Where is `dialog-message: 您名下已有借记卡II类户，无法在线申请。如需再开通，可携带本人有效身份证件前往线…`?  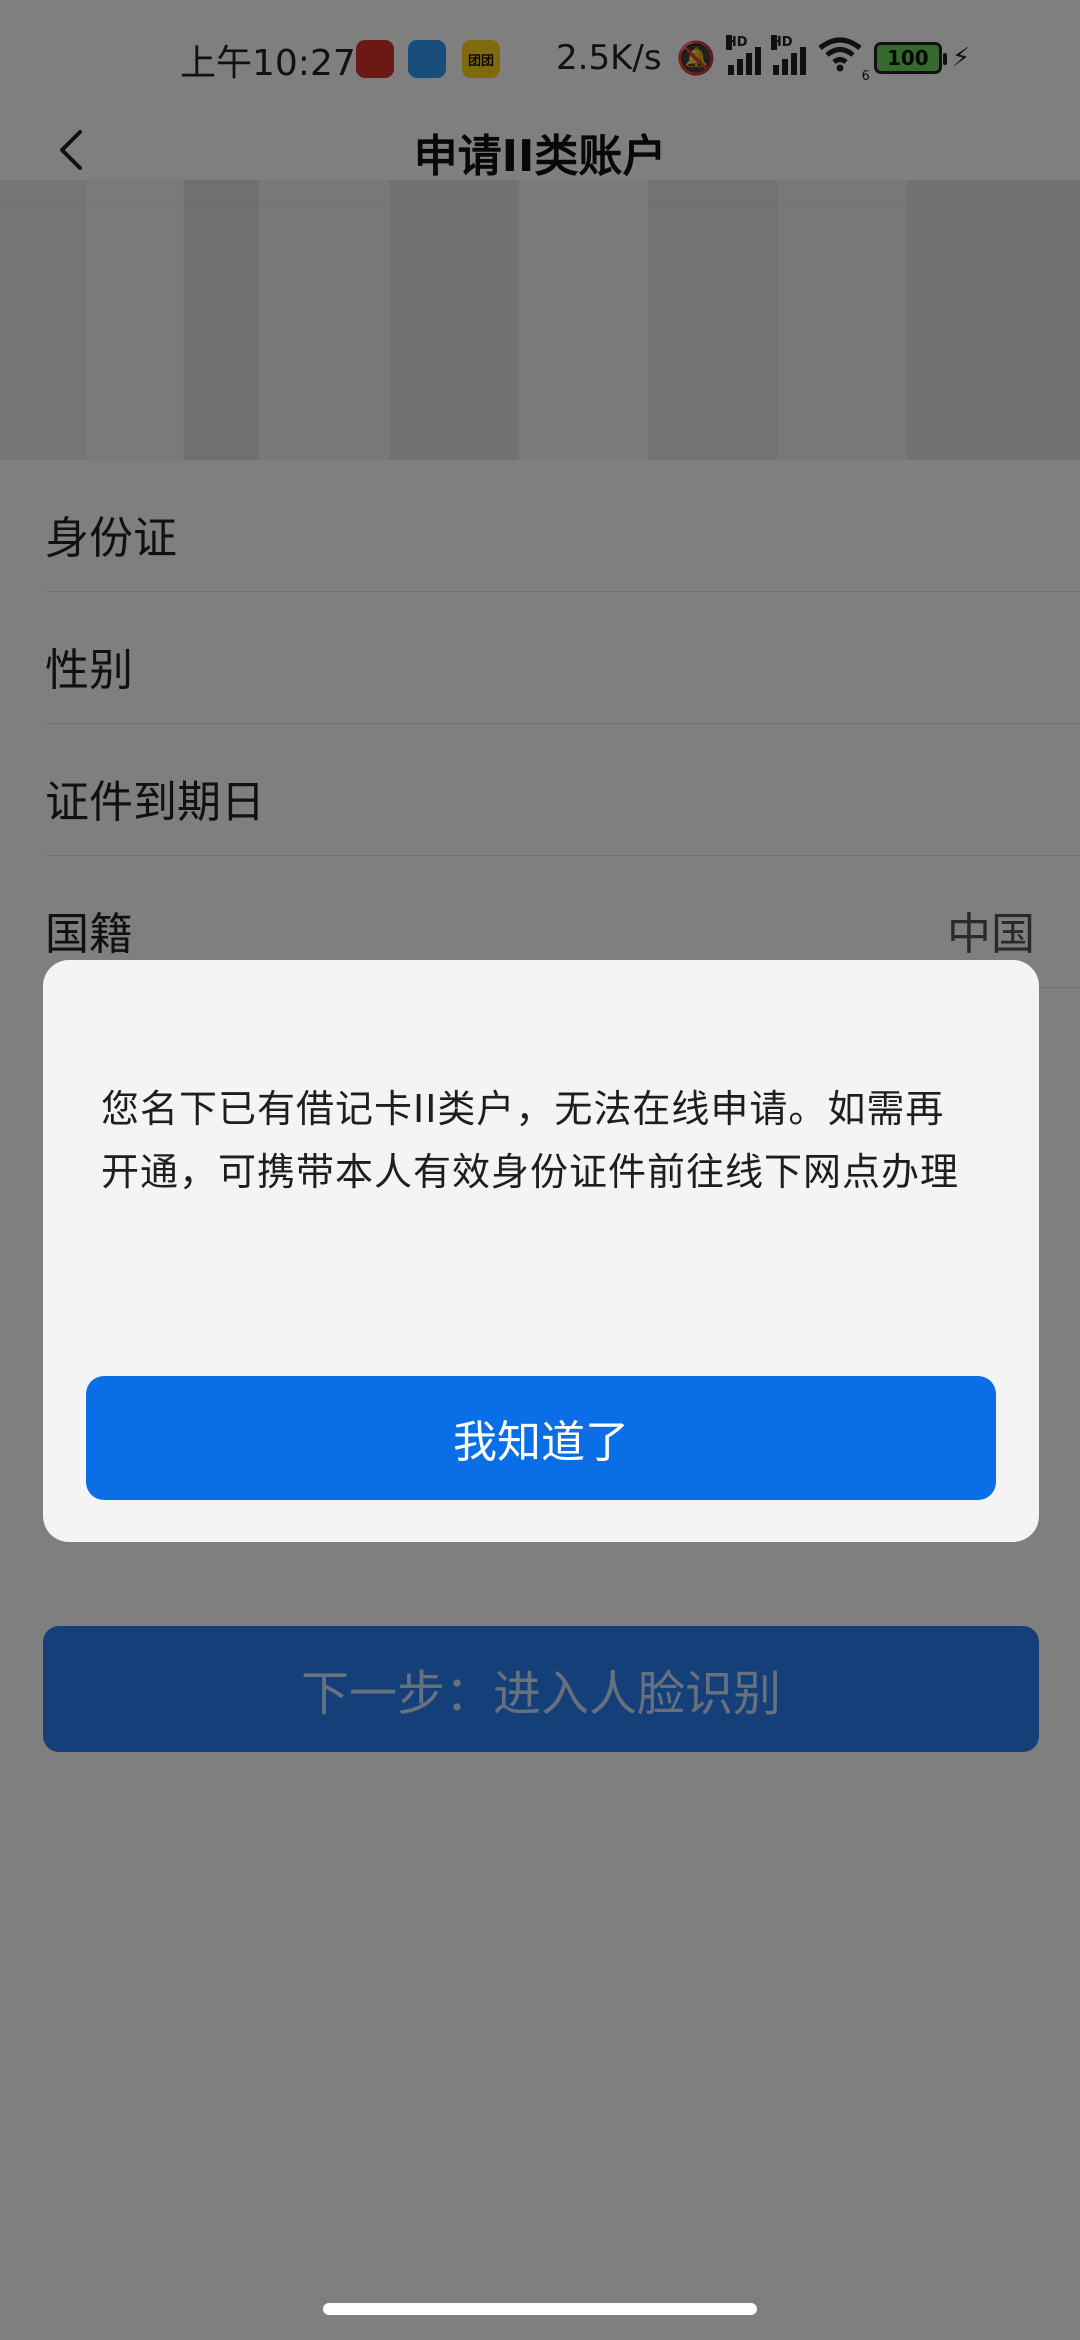 dialog-message: 您名下已有借记卡II类户，无法在线申请。如需再开通，可携带本人有效身份证件前往线… is located at coordinates (530, 1140).